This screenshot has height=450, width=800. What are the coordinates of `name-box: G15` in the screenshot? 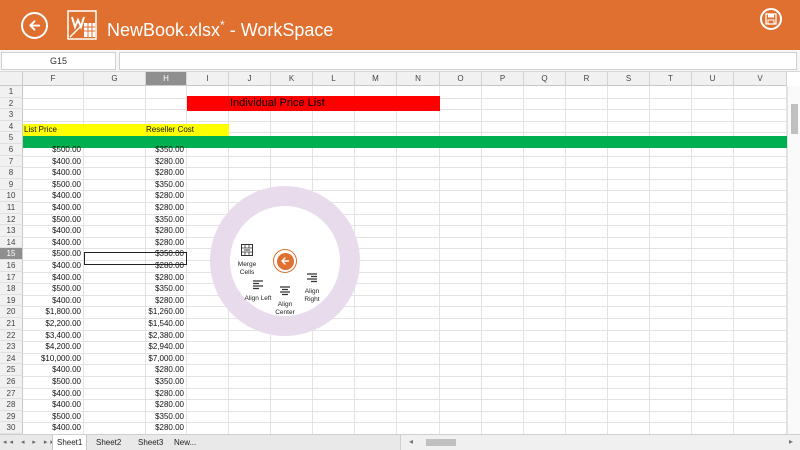 It's located at (58, 61).